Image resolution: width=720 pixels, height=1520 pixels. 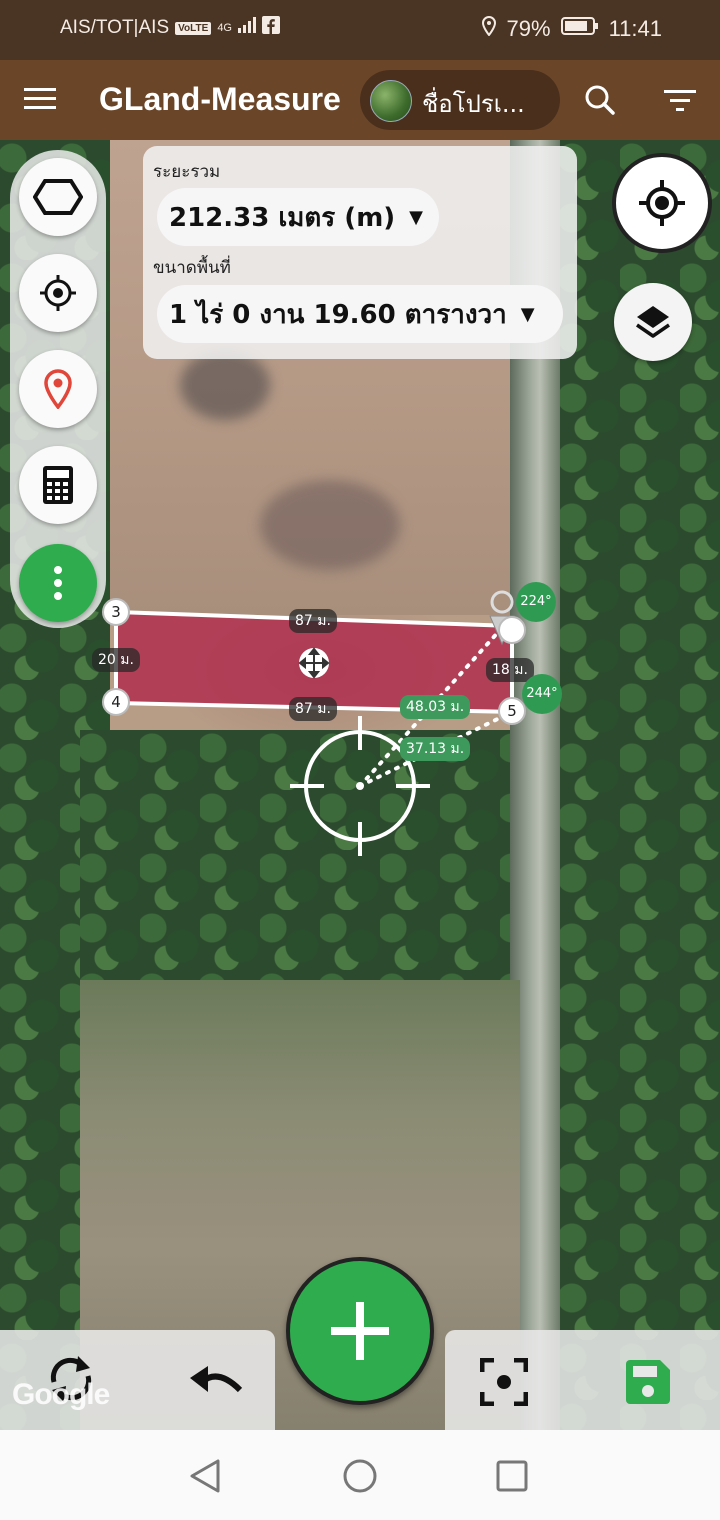 I want to click on status-left: AIS/TOT|AIS VoLTE 4G, so click(x=170, y=28).